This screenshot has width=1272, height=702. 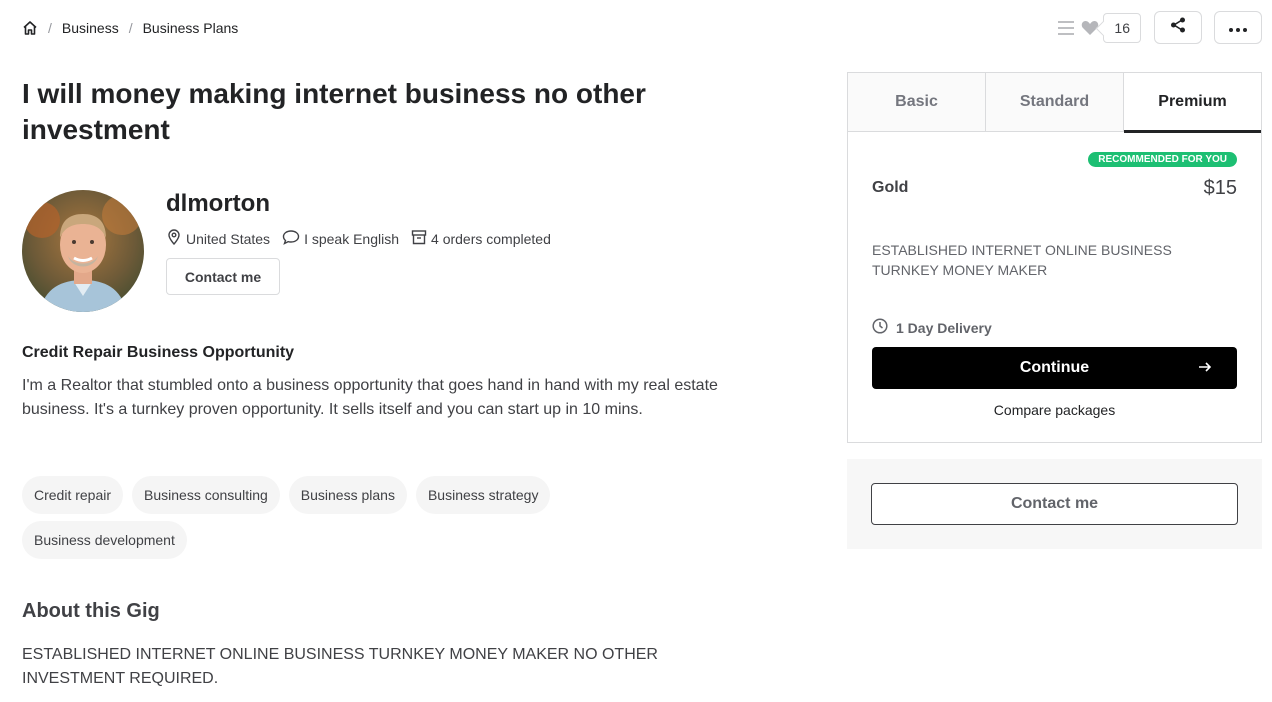 What do you see at coordinates (206, 495) in the screenshot?
I see `tag-business-consulting: Business consulting` at bounding box center [206, 495].